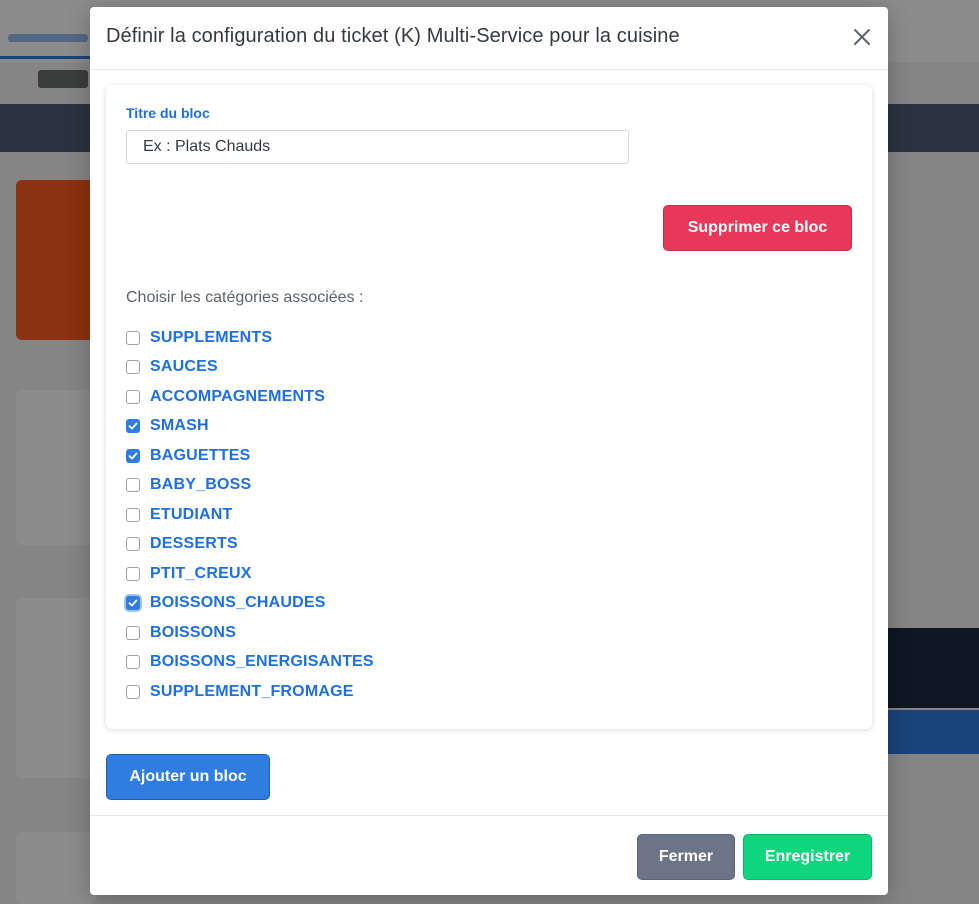 Image resolution: width=979 pixels, height=904 pixels. I want to click on category-item: ETUDIANT, so click(250, 515).